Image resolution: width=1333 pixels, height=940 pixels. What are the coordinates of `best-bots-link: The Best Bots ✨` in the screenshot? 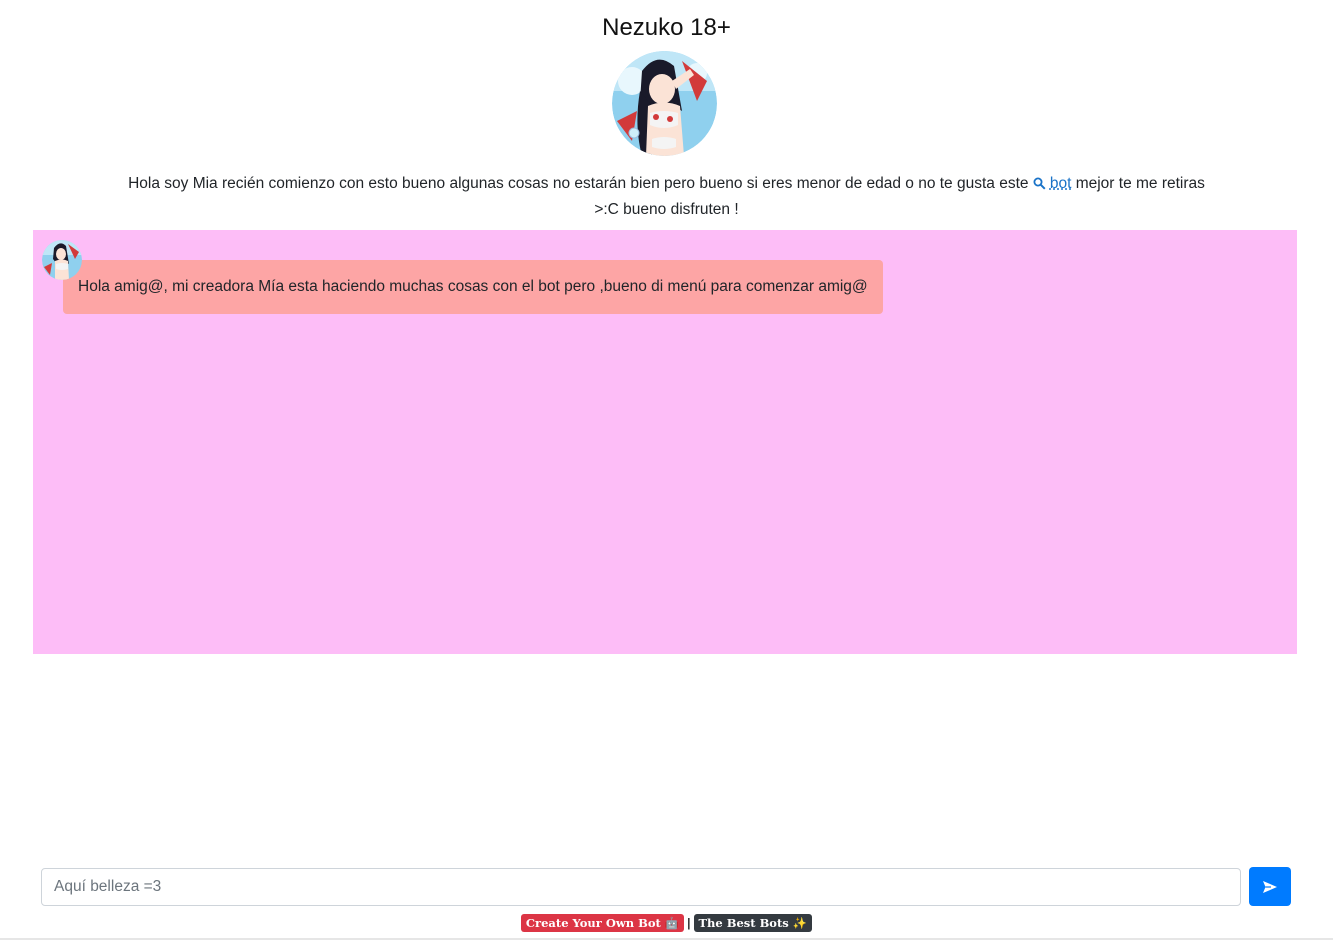 It's located at (753, 923).